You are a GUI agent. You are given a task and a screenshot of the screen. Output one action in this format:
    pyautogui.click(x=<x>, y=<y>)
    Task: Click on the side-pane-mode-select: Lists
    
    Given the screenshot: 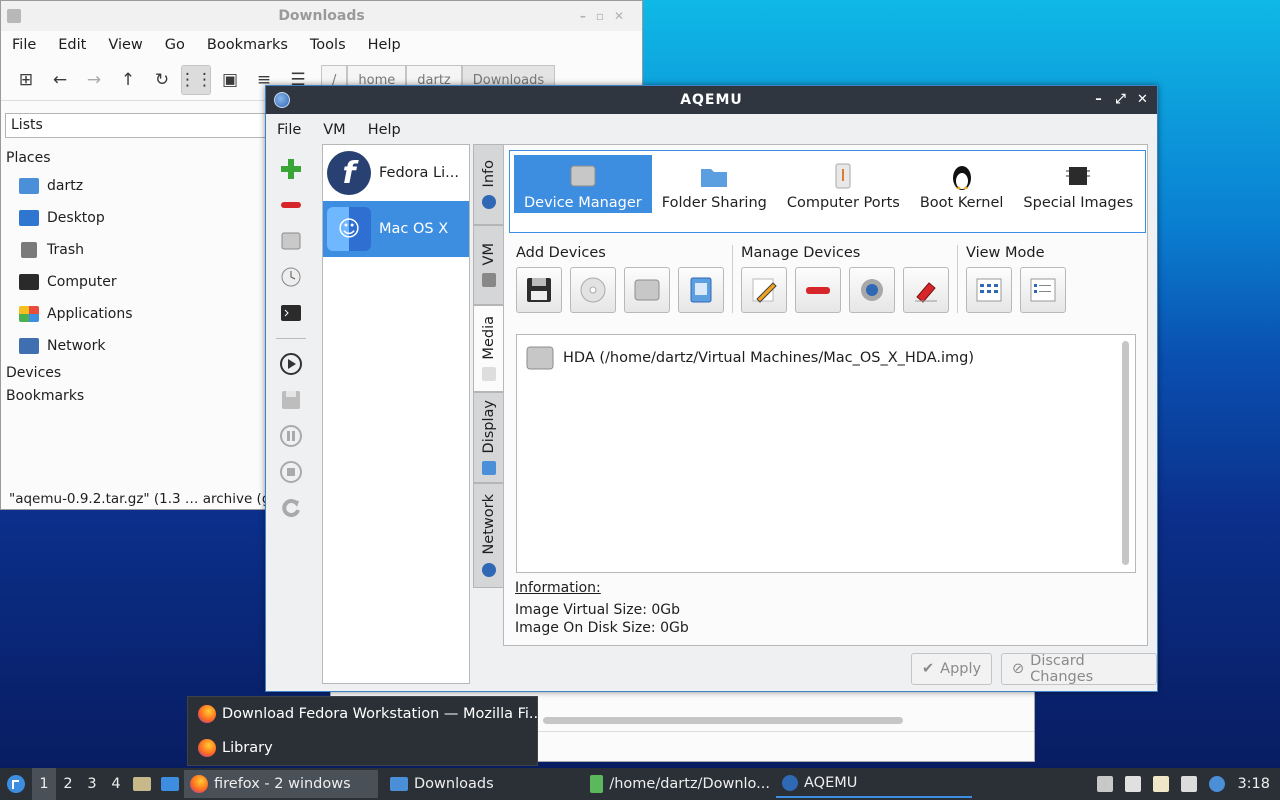 What is the action you would take?
    pyautogui.click(x=139, y=125)
    